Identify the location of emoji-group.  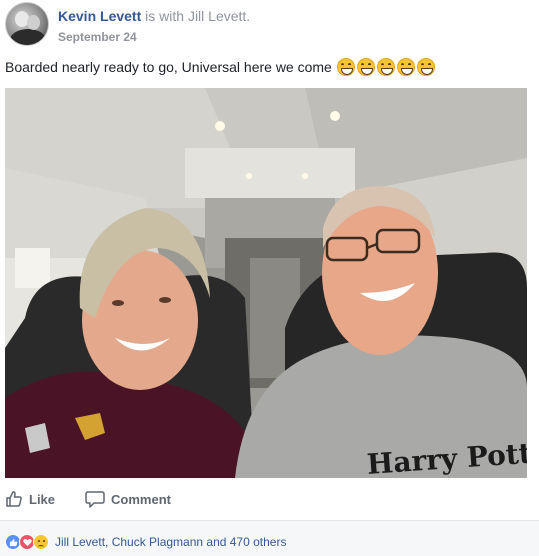
(385, 67).